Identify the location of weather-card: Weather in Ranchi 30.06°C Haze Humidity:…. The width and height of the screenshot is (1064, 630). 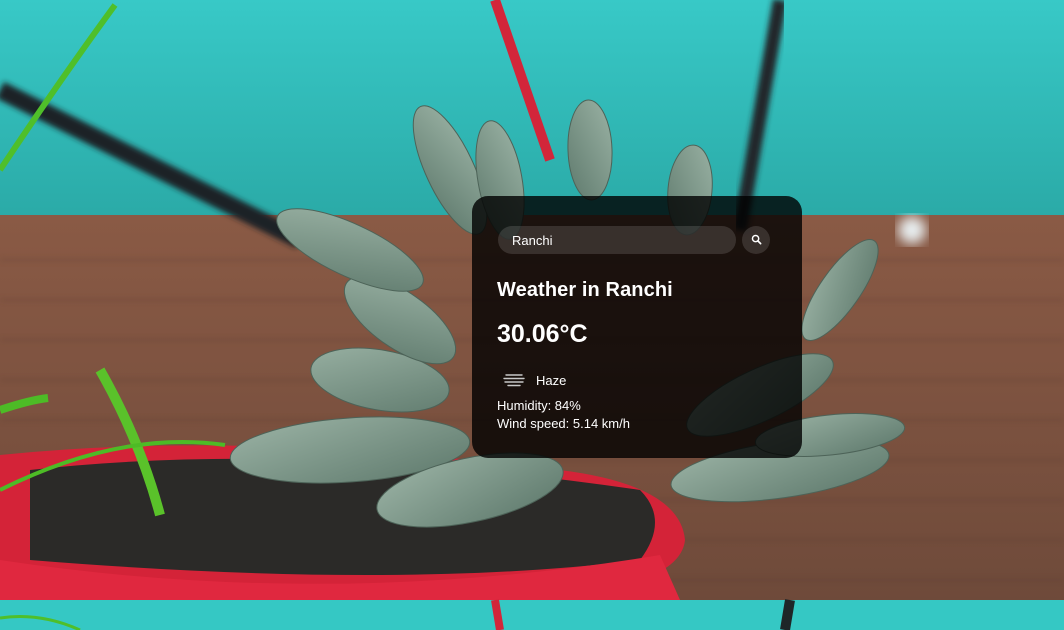
(637, 327).